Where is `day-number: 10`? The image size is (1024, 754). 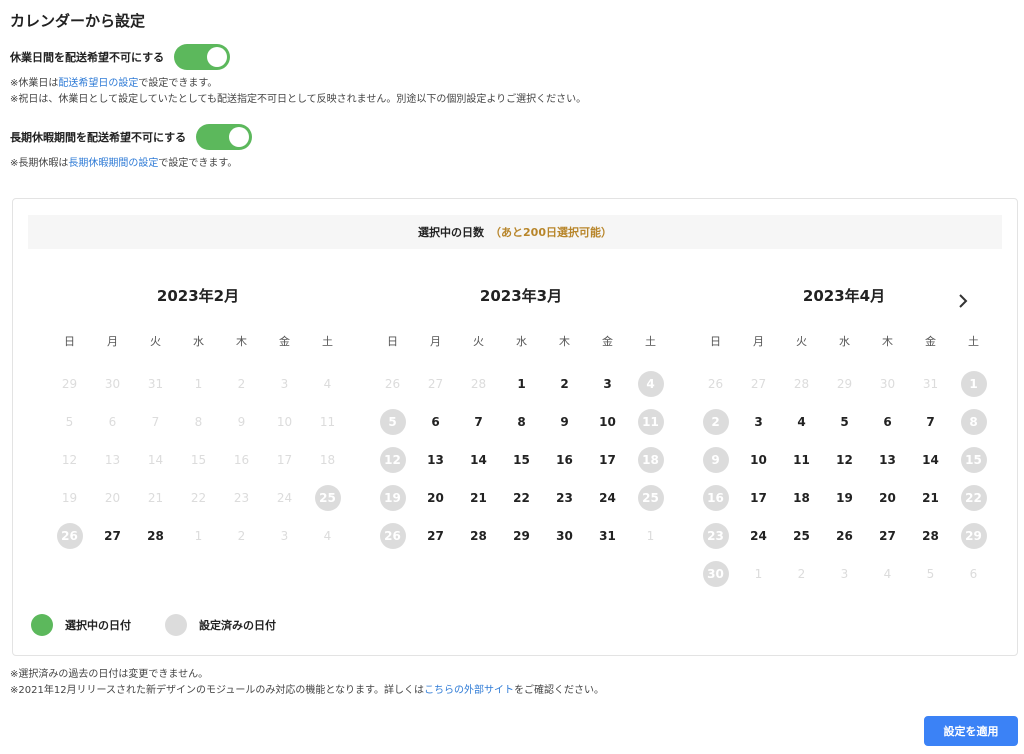 day-number: 10 is located at coordinates (758, 460).